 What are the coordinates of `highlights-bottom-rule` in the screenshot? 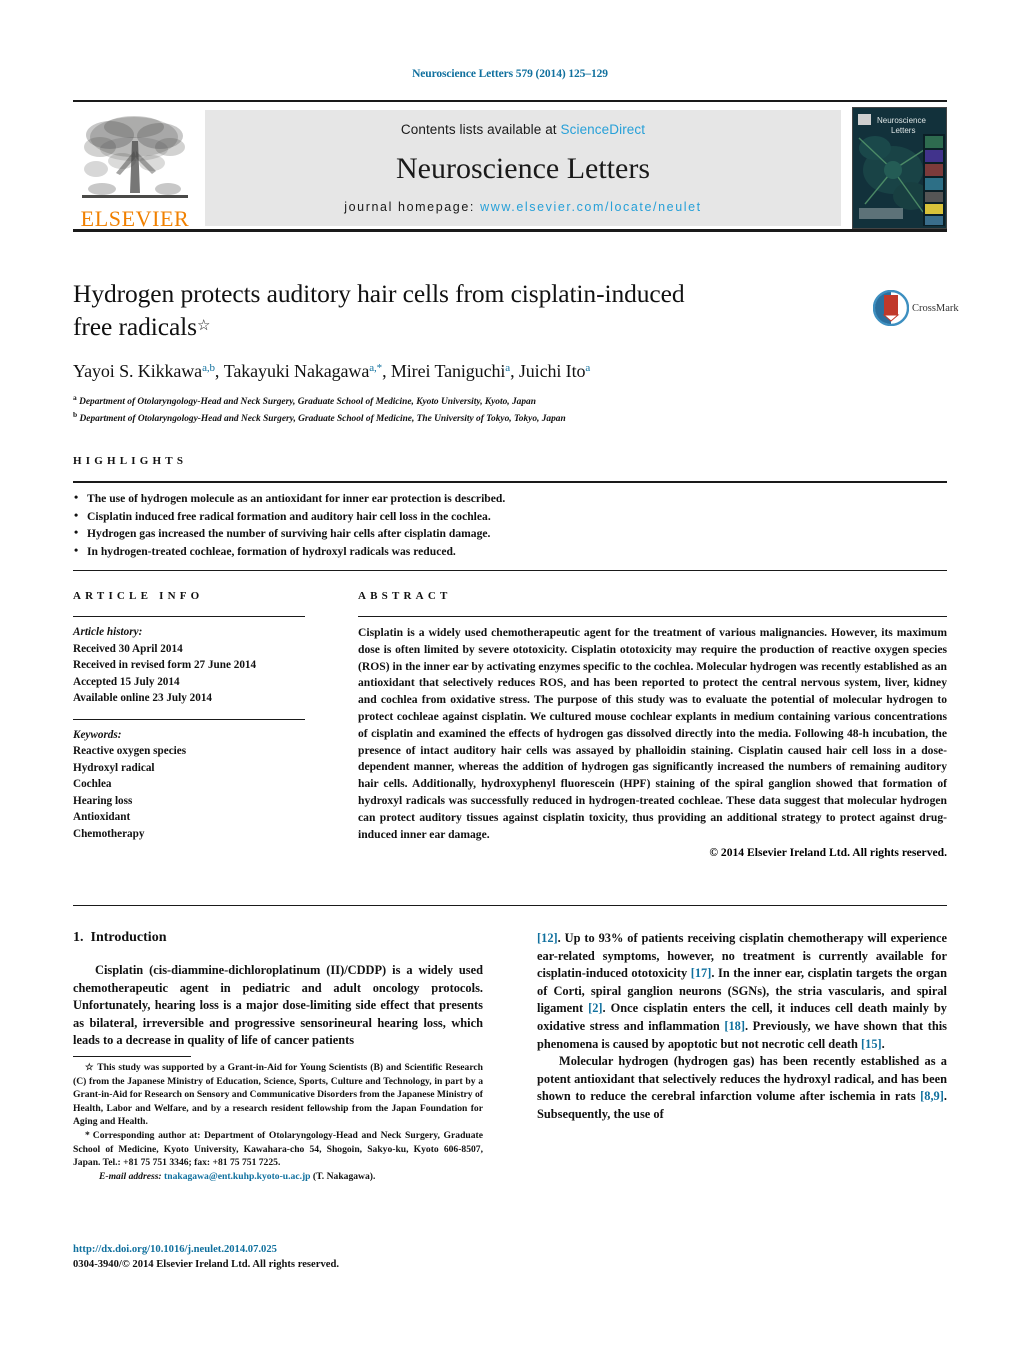 It's located at (510, 570).